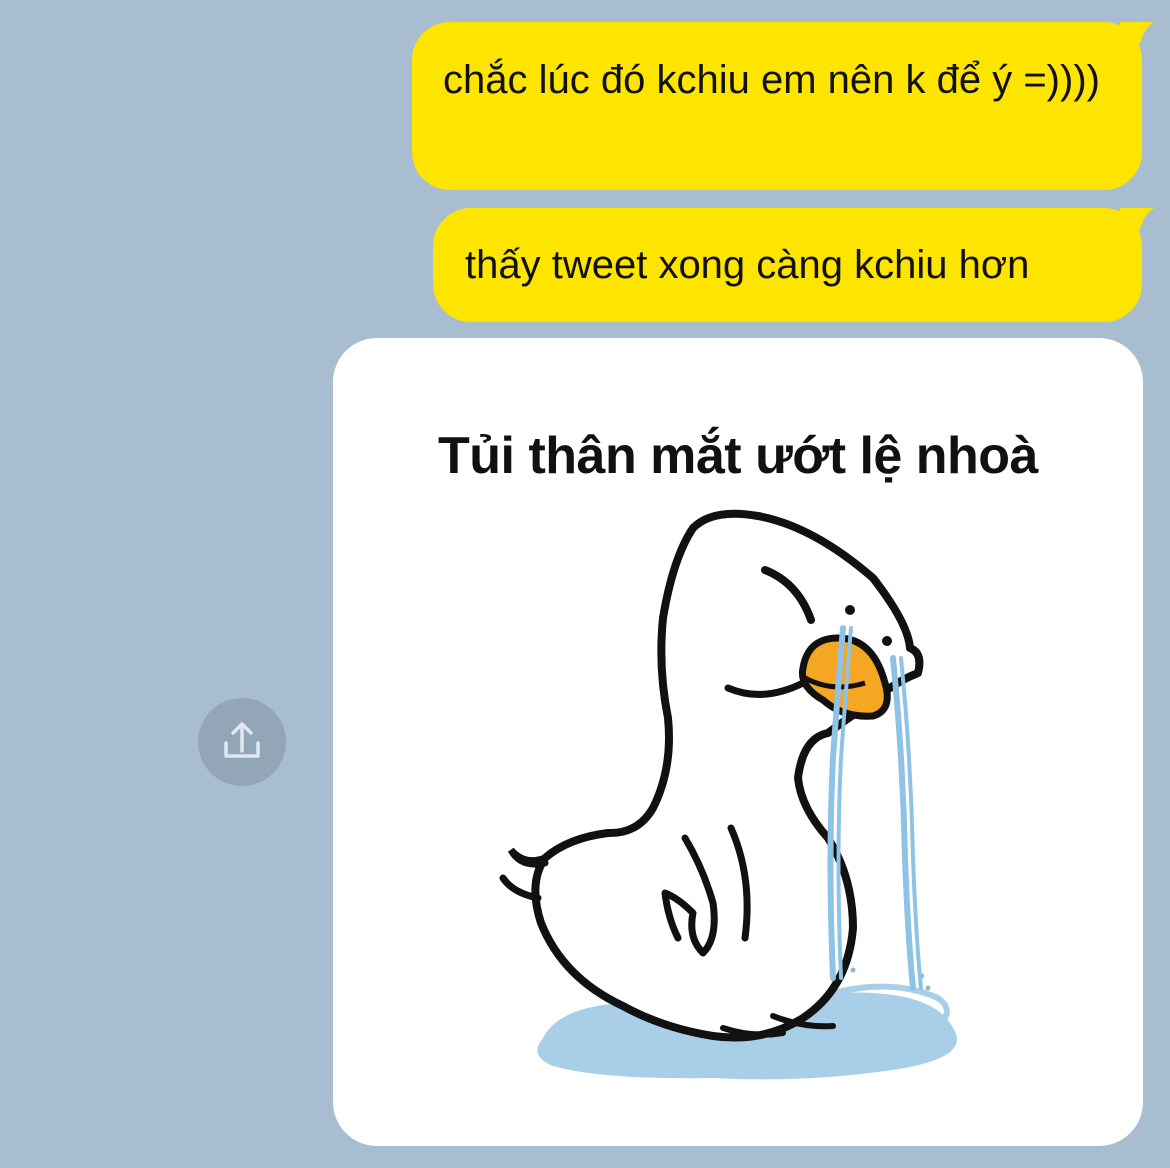 This screenshot has height=1168, width=1170. What do you see at coordinates (771, 80) in the screenshot?
I see `message-text-1: chắc lúc đó kchiu em nên k để ý =))))` at bounding box center [771, 80].